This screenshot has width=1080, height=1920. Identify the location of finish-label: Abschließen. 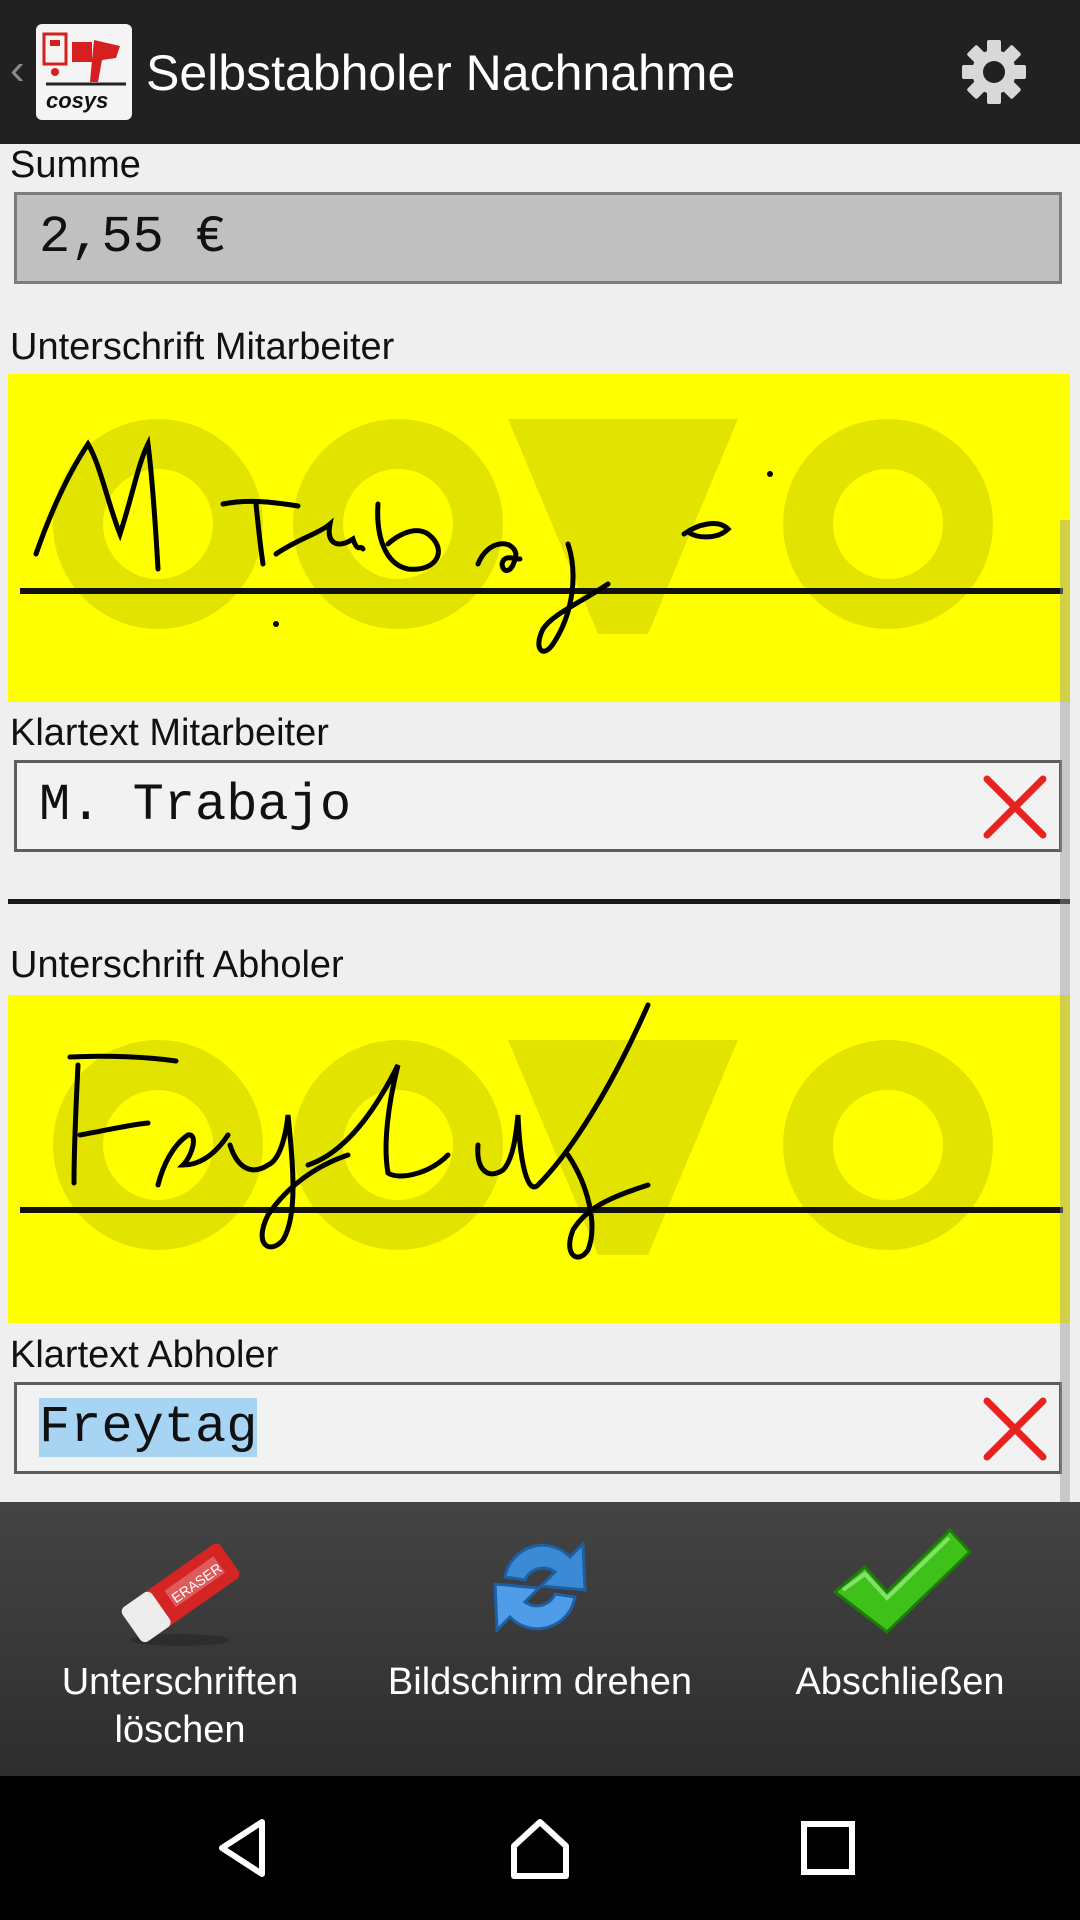
(900, 1682).